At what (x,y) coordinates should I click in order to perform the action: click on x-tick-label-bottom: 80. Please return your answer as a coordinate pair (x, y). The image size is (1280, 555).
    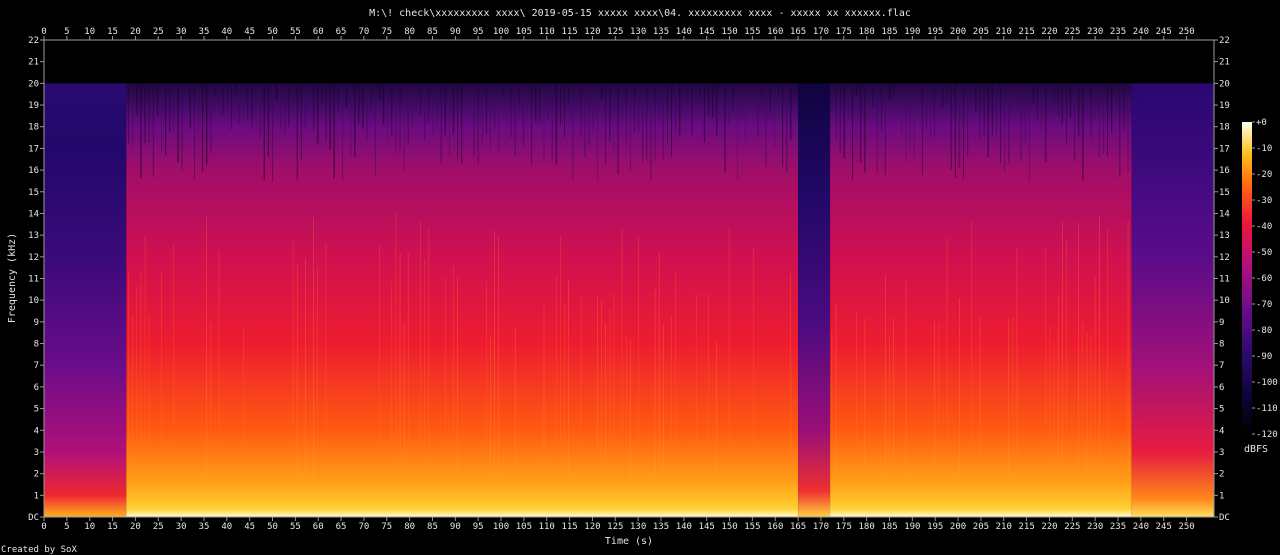
    Looking at the image, I should click on (409, 527).